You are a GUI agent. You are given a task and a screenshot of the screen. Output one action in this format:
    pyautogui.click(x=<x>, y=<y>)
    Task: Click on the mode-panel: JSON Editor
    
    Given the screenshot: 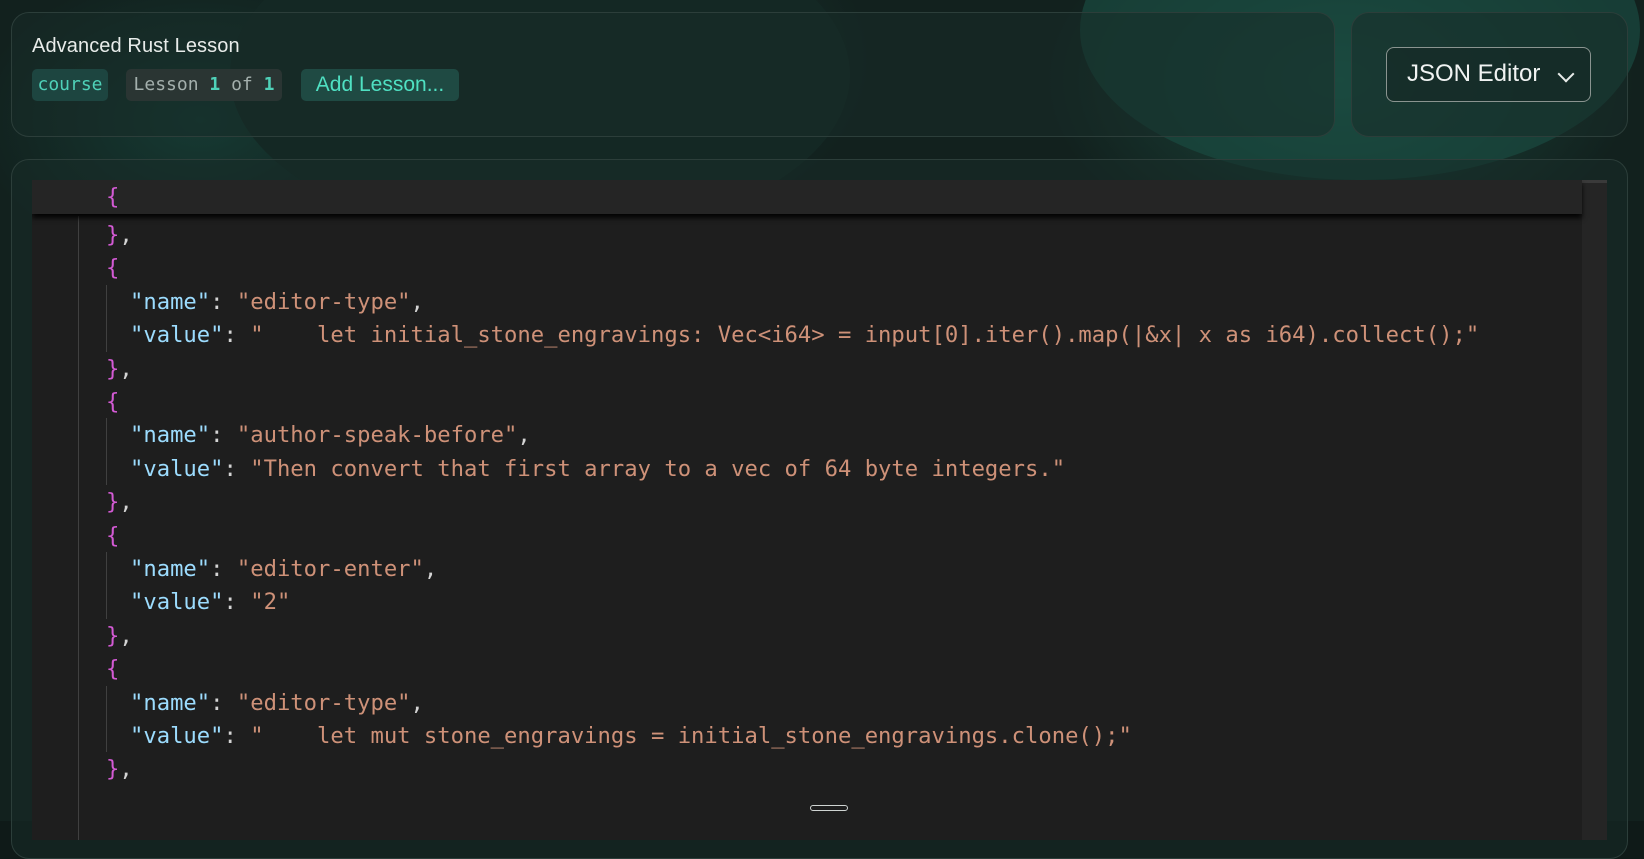 What is the action you would take?
    pyautogui.click(x=1489, y=74)
    